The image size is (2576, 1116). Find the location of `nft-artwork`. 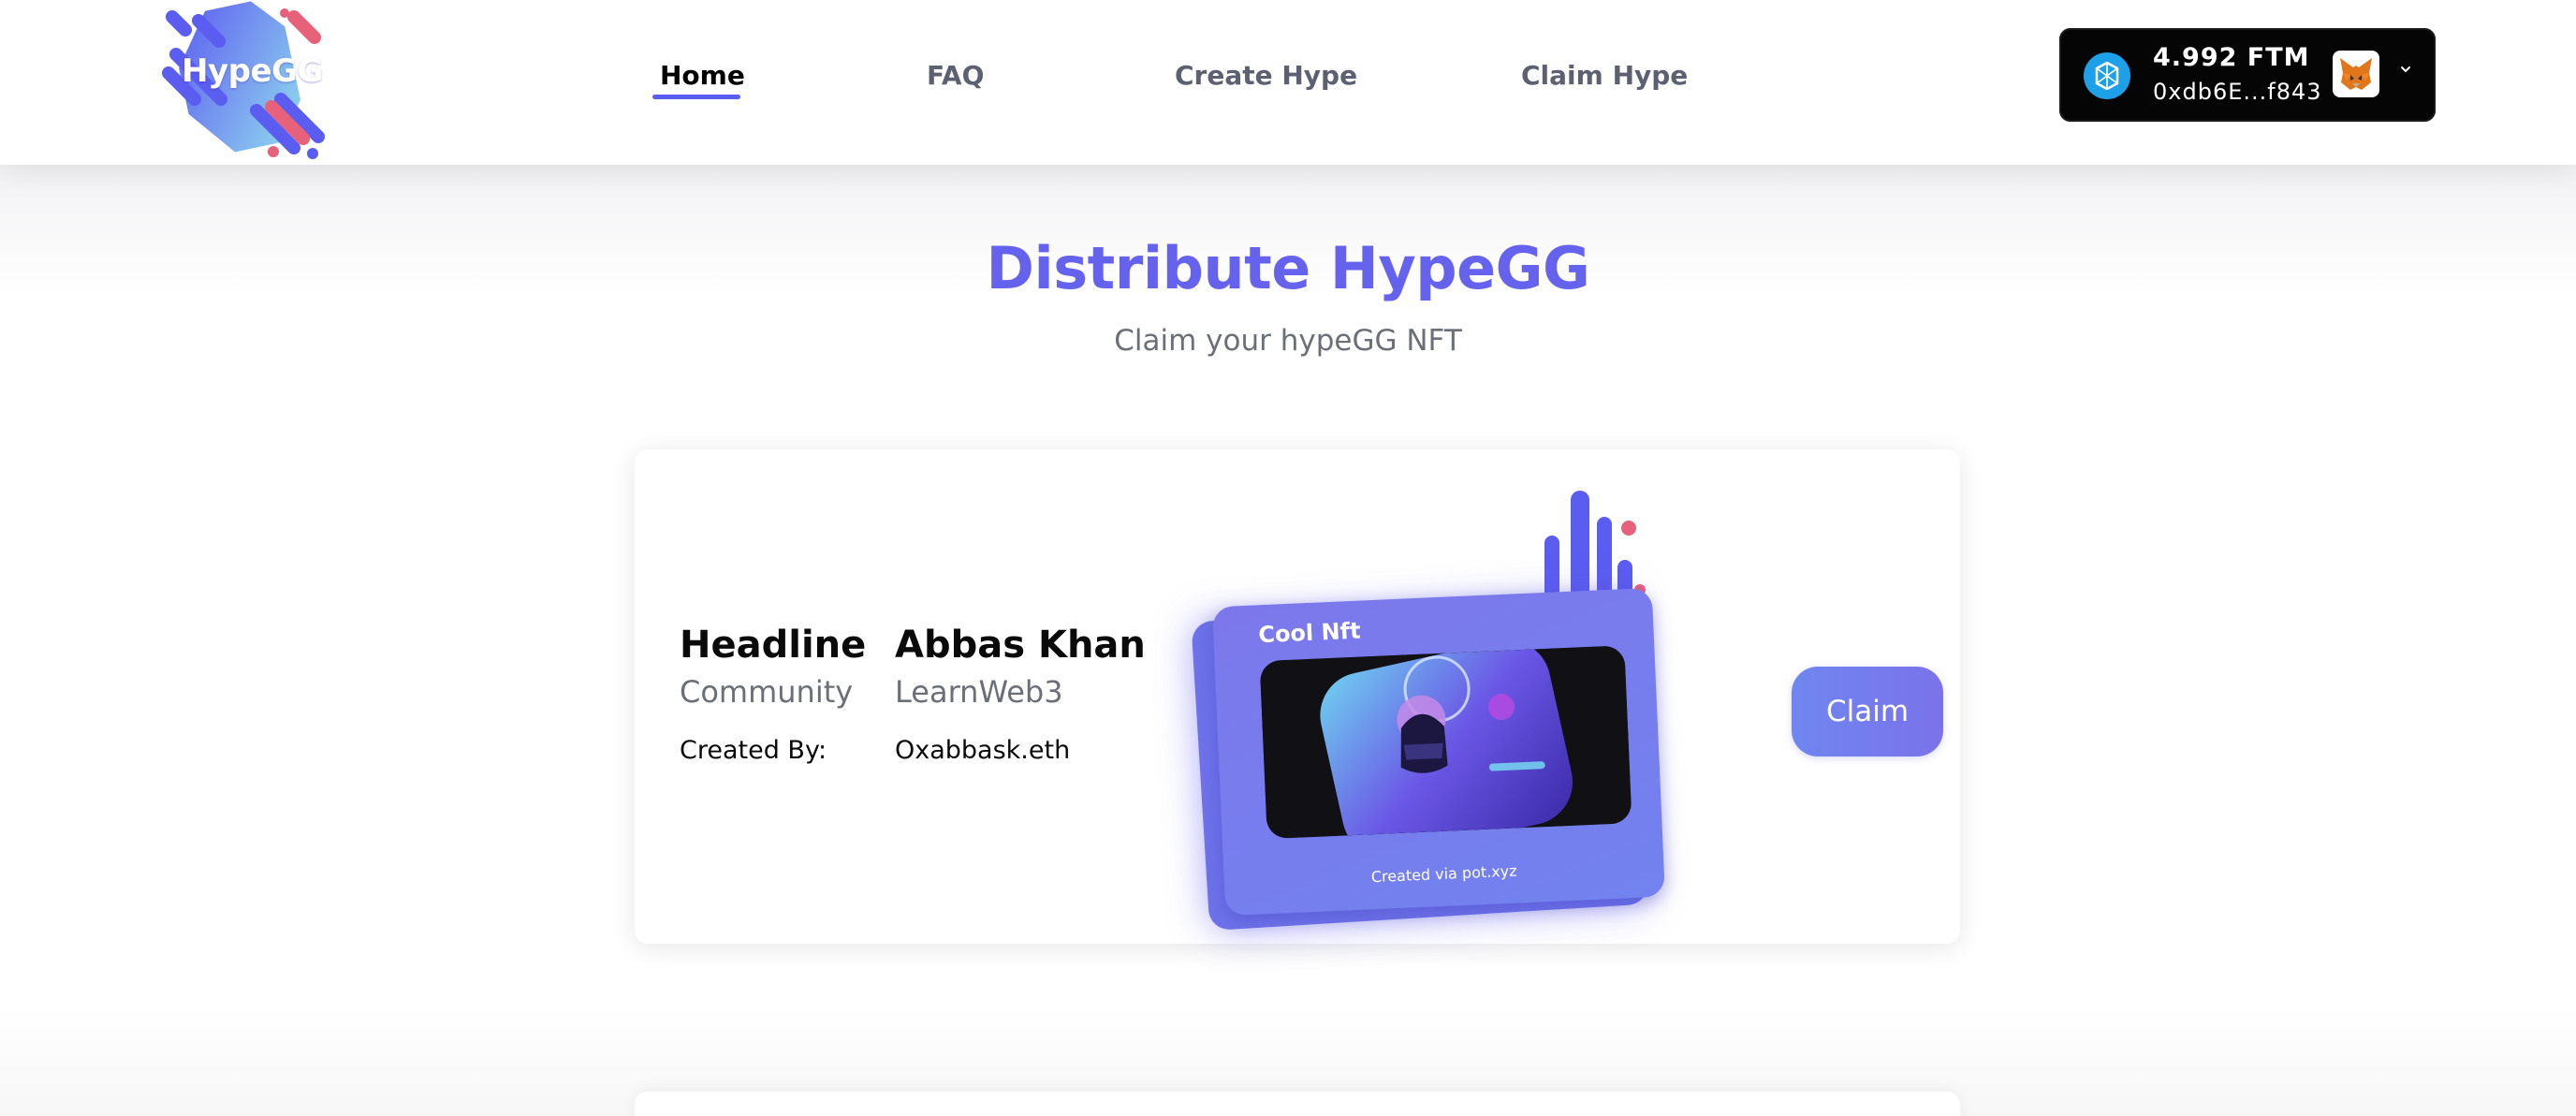

nft-artwork is located at coordinates (1445, 743).